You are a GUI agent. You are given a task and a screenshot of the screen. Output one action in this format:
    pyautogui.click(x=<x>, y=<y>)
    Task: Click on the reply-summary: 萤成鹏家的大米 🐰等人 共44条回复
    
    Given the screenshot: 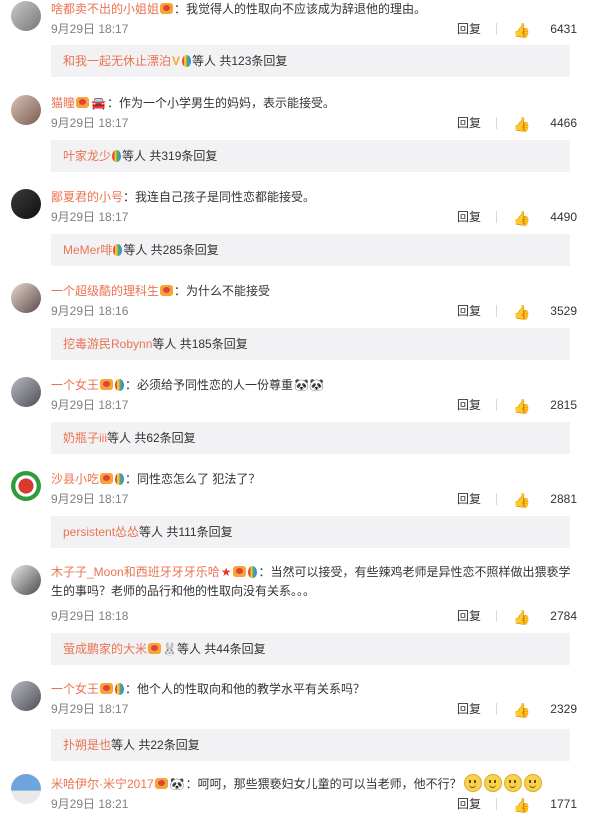 What is the action you would take?
    pyautogui.click(x=310, y=649)
    